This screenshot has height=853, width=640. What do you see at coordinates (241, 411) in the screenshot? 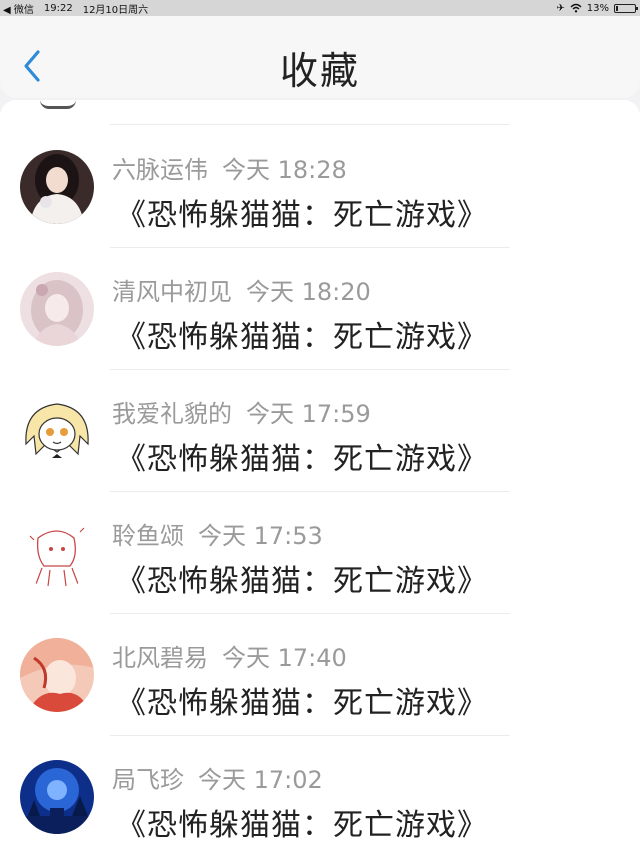
I see `item-meta: 我爱礼貌的 今天 17:59` at bounding box center [241, 411].